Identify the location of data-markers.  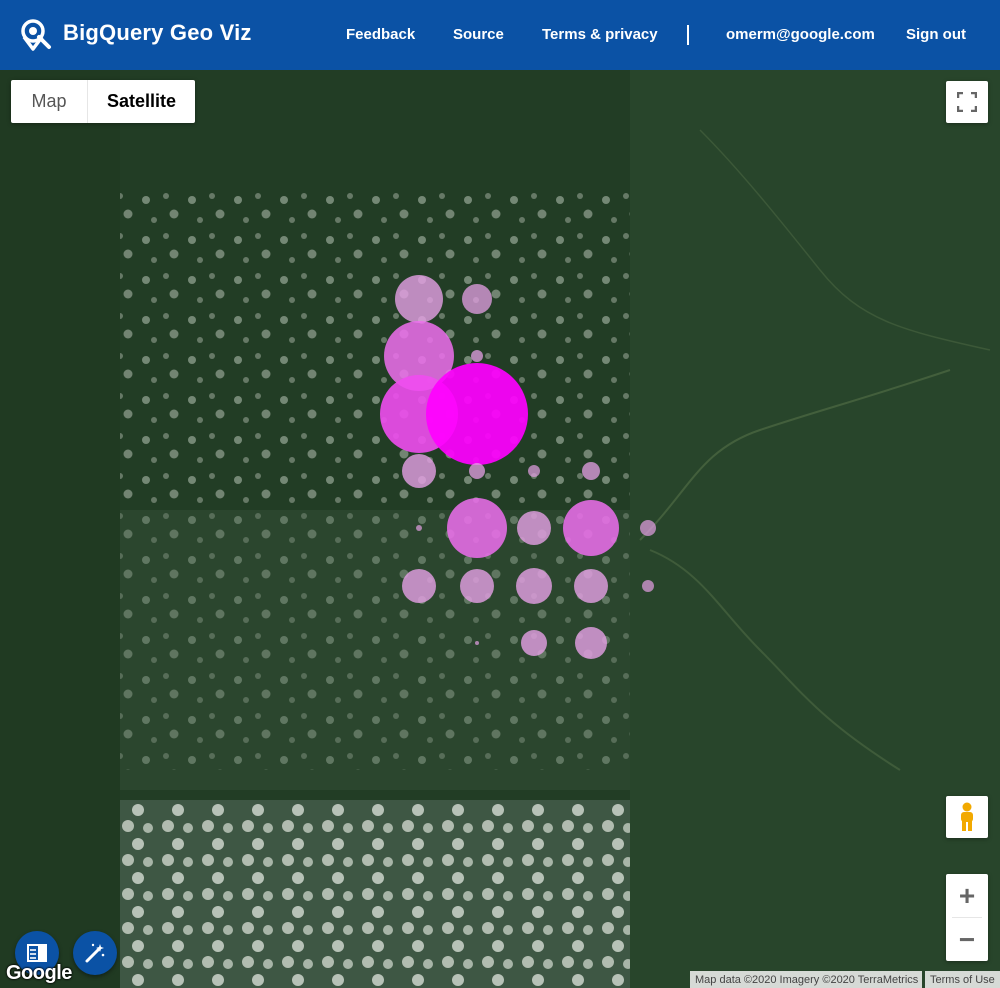
(518, 467).